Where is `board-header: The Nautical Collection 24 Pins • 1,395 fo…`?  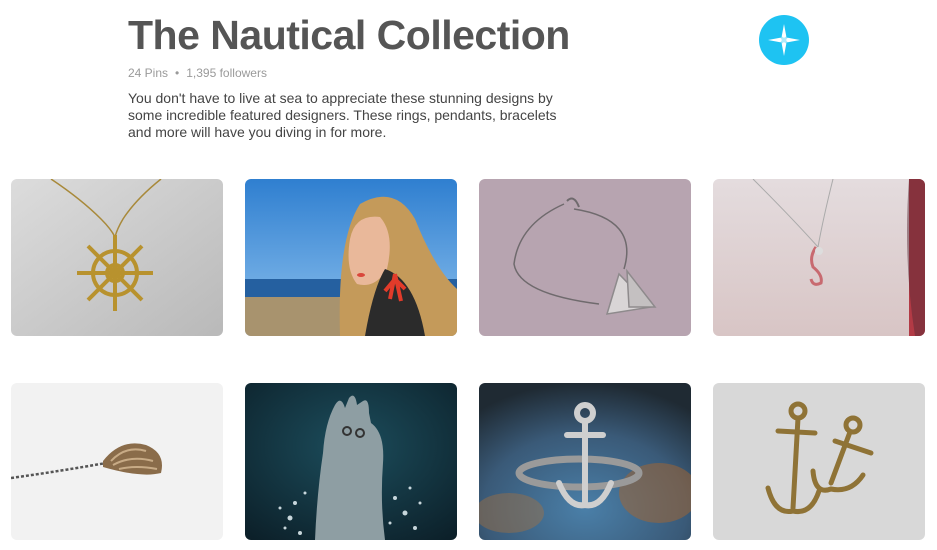
board-header: The Nautical Collection 24 Pins • 1,395 fo… is located at coordinates (368, 75).